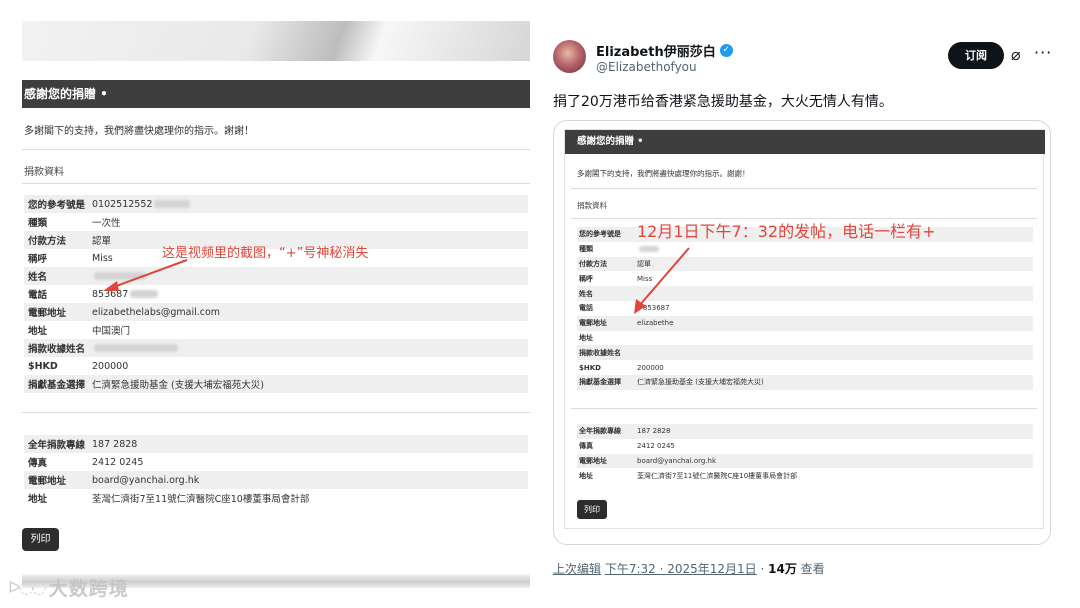 The width and height of the screenshot is (1080, 608). What do you see at coordinates (723, 102) in the screenshot?
I see `tweet-text: 捐了20万港币给香港紧急援助基金，大火无情人有情。` at bounding box center [723, 102].